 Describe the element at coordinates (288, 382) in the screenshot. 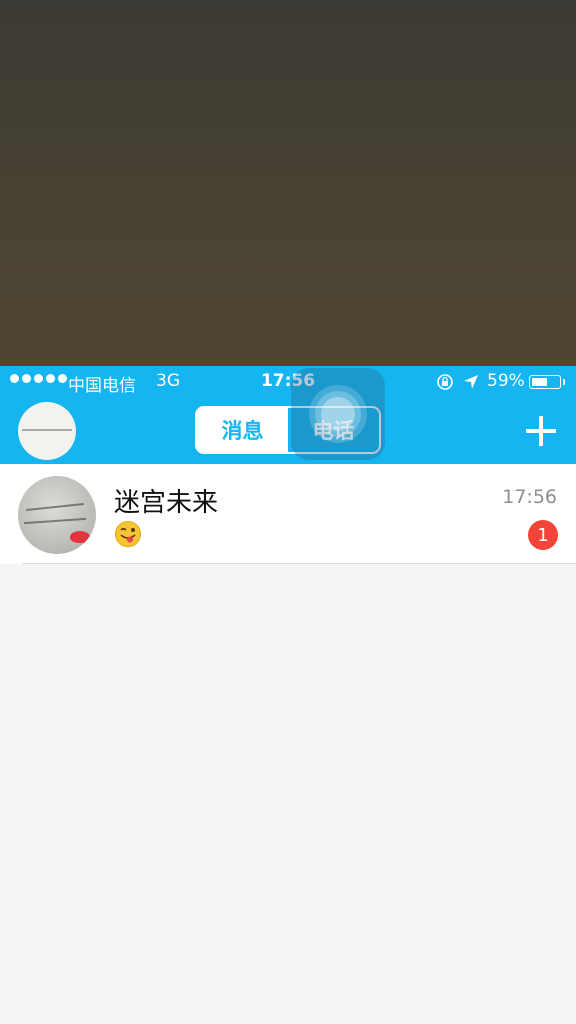

I see `status-bar: 中国电信 3G 17:56 59%` at that location.